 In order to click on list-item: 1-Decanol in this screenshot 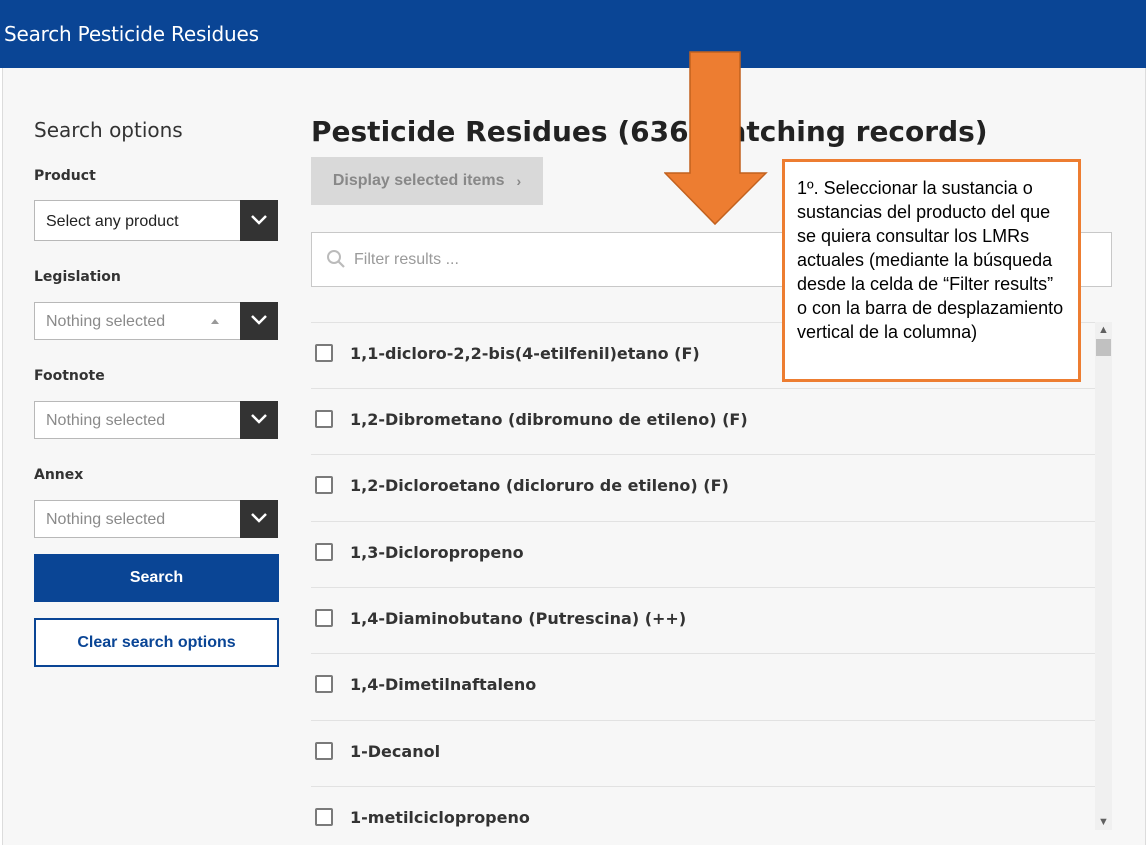, I will do `click(703, 752)`.